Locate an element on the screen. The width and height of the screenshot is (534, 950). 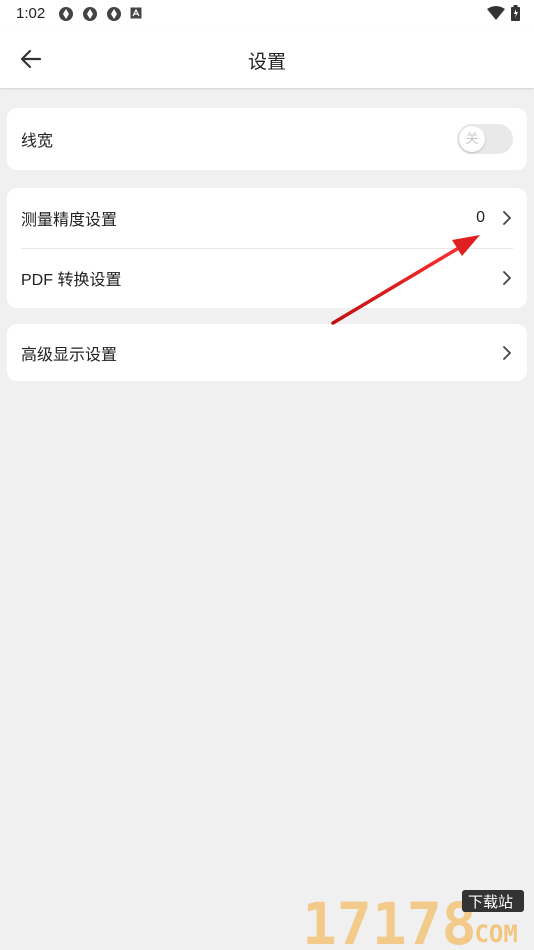
watermark-domain: .COM is located at coordinates (489, 934).